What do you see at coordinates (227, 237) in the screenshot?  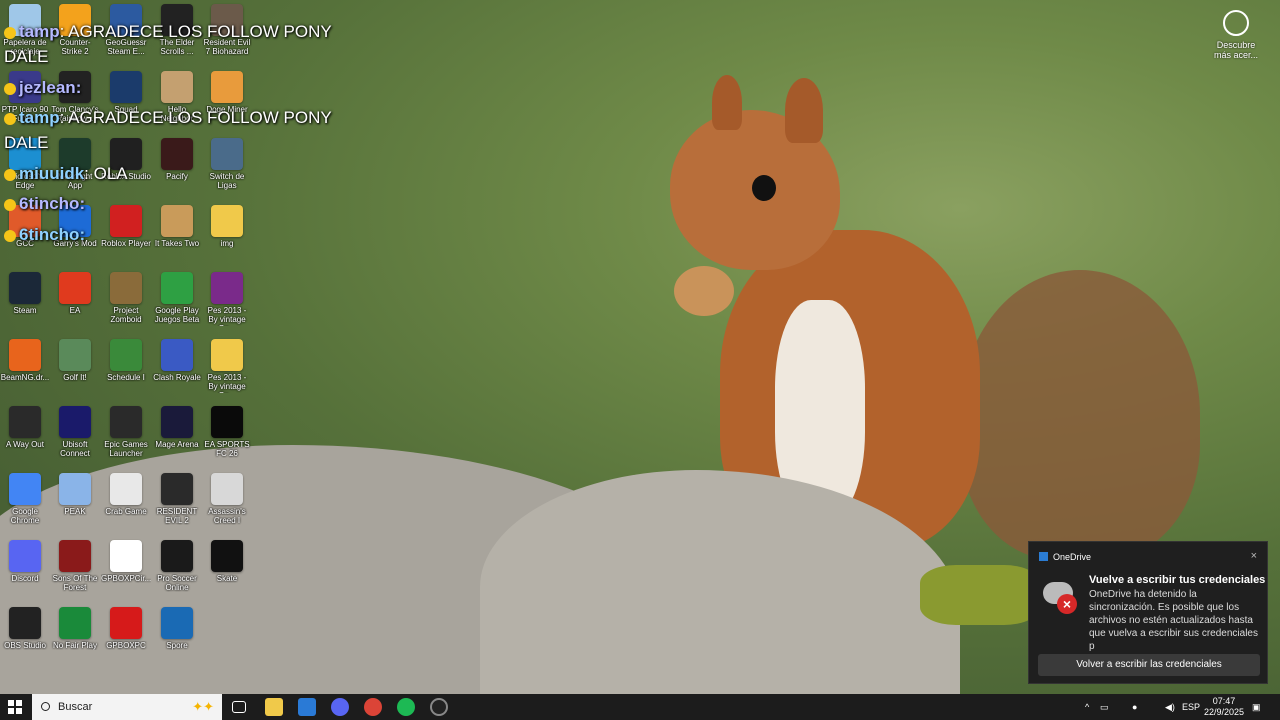 I see `desktop-icon: img` at bounding box center [227, 237].